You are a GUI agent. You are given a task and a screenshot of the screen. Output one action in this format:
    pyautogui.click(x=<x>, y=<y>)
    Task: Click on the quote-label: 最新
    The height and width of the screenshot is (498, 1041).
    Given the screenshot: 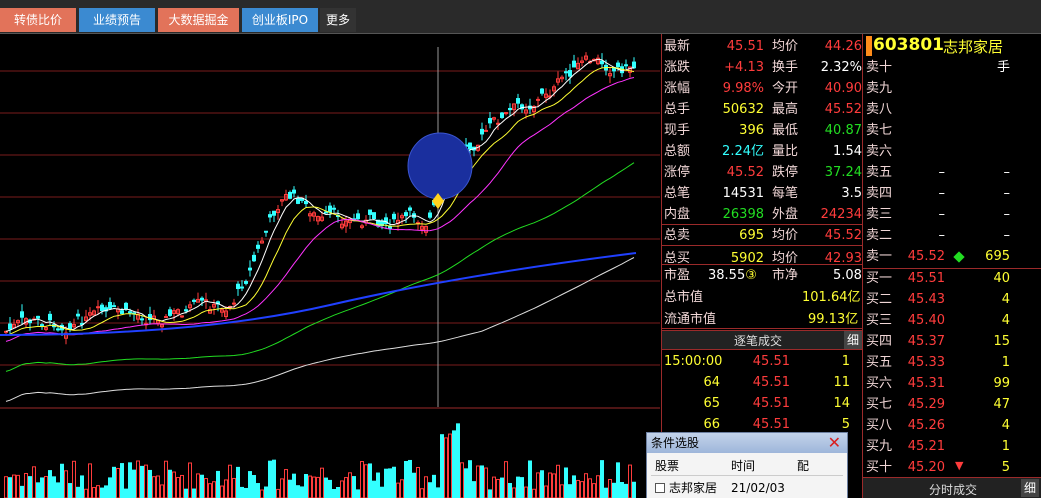 What is the action you would take?
    pyautogui.click(x=677, y=46)
    